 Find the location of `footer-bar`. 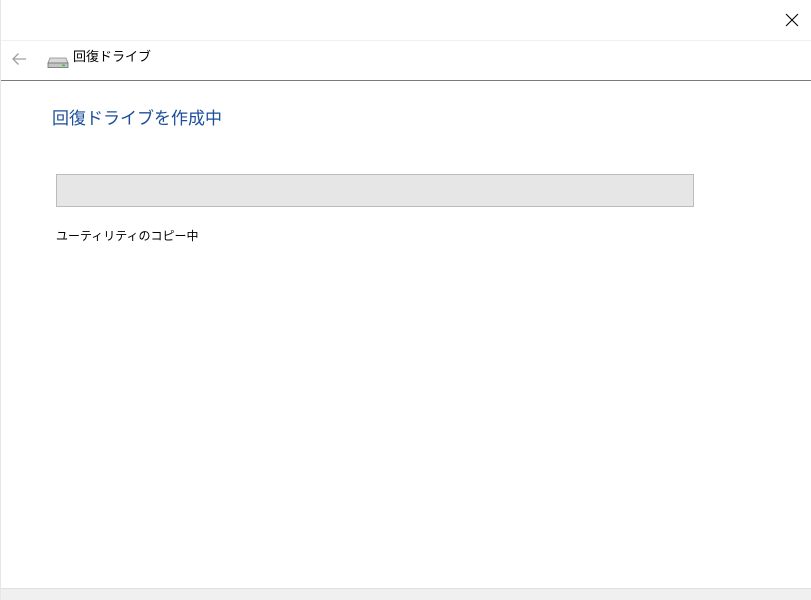

footer-bar is located at coordinates (406, 594).